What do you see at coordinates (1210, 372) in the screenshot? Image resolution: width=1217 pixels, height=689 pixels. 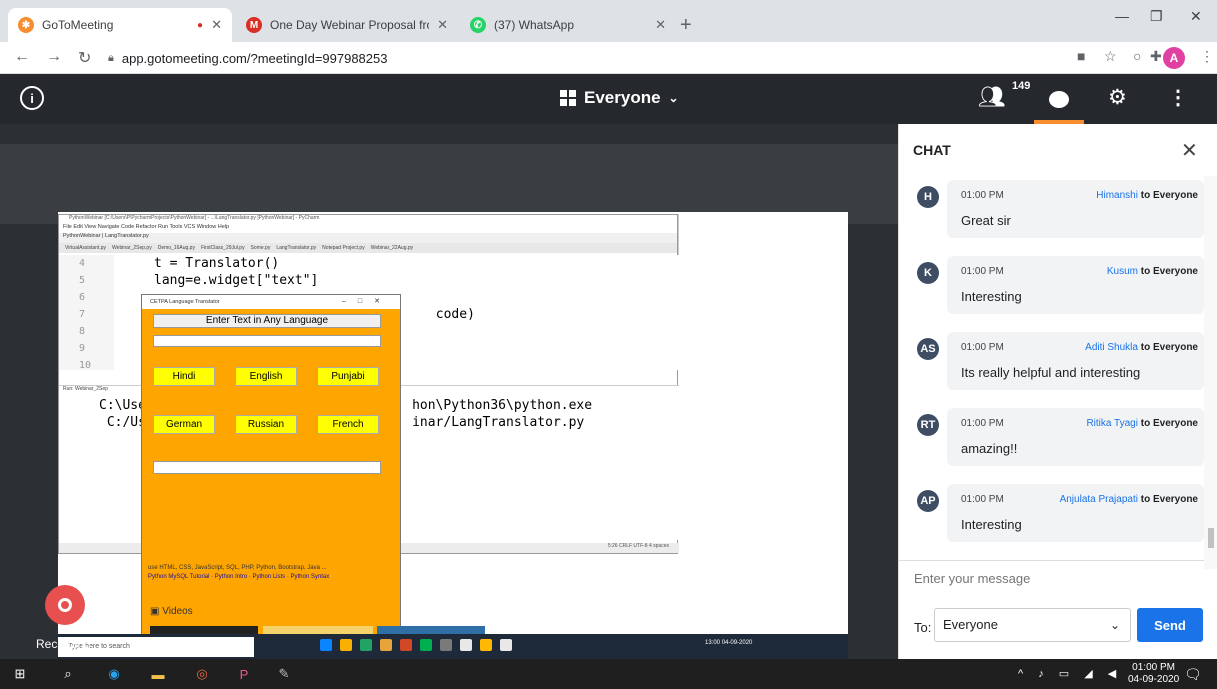 I see `chat-scrollbar` at bounding box center [1210, 372].